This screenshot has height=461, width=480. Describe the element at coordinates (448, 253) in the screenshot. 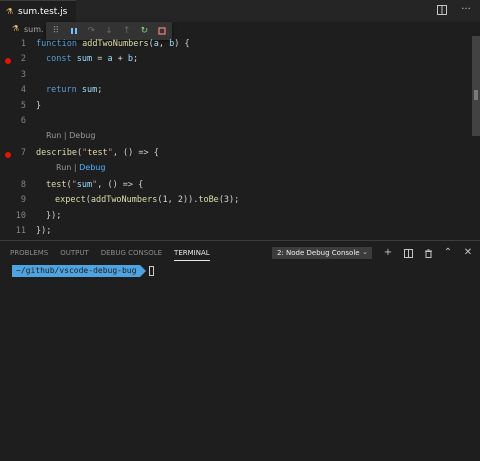

I see `chevron-up-icon: ⌃` at that location.